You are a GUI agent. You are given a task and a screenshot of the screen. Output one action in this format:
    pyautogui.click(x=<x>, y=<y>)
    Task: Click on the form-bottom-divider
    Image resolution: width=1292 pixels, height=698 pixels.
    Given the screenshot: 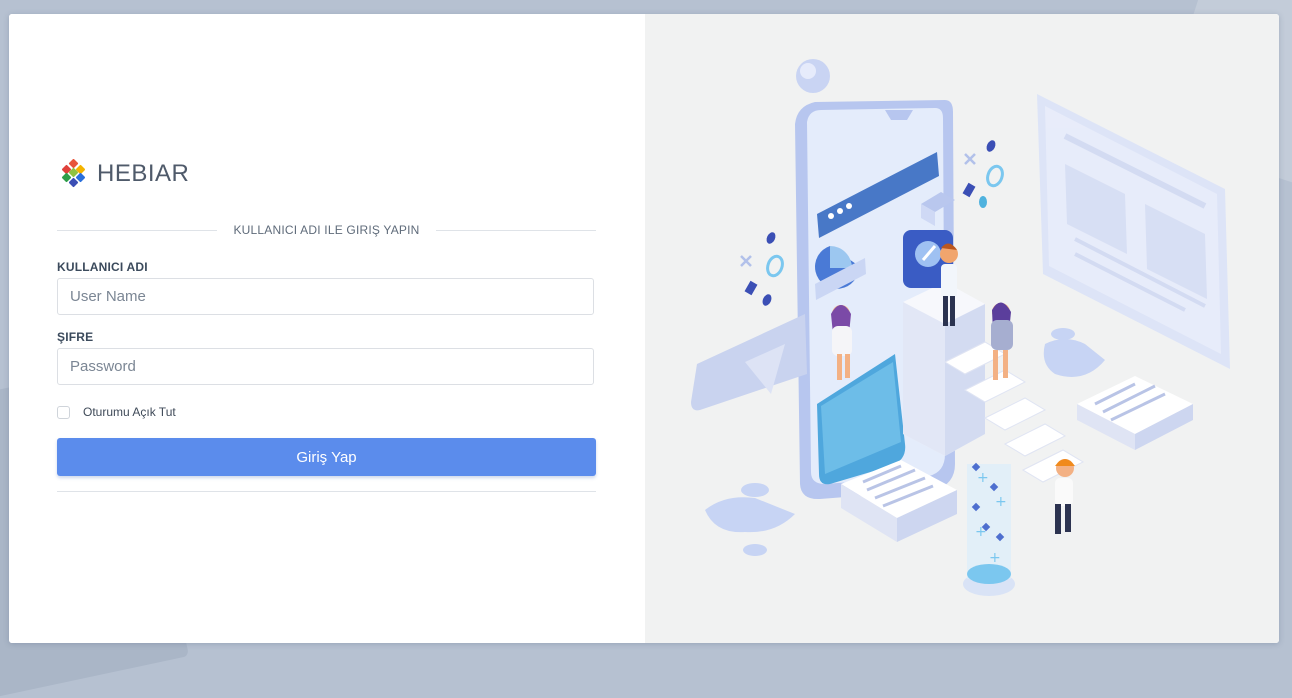 What is the action you would take?
    pyautogui.click(x=326, y=491)
    